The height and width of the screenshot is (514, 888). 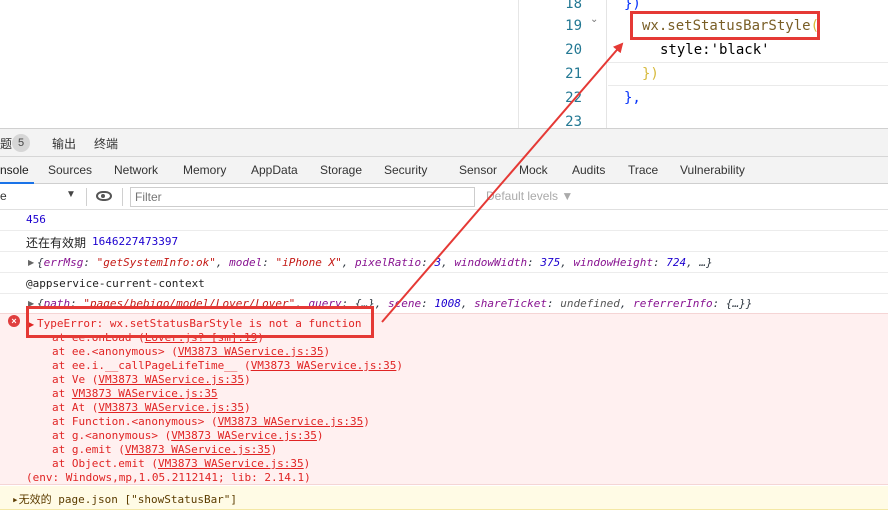 I want to click on obj-key: referrerInfo, so click(x=673, y=303).